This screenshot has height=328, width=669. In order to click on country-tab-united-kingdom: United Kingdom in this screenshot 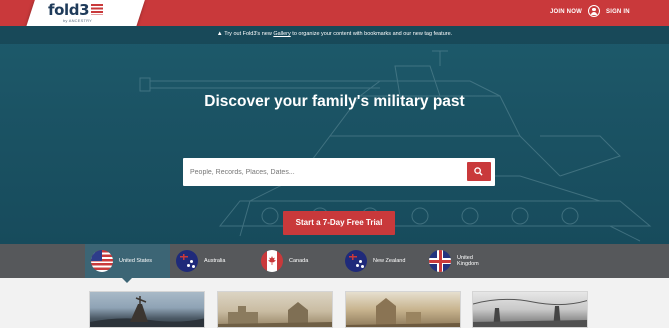, I will do `click(467, 261)`.